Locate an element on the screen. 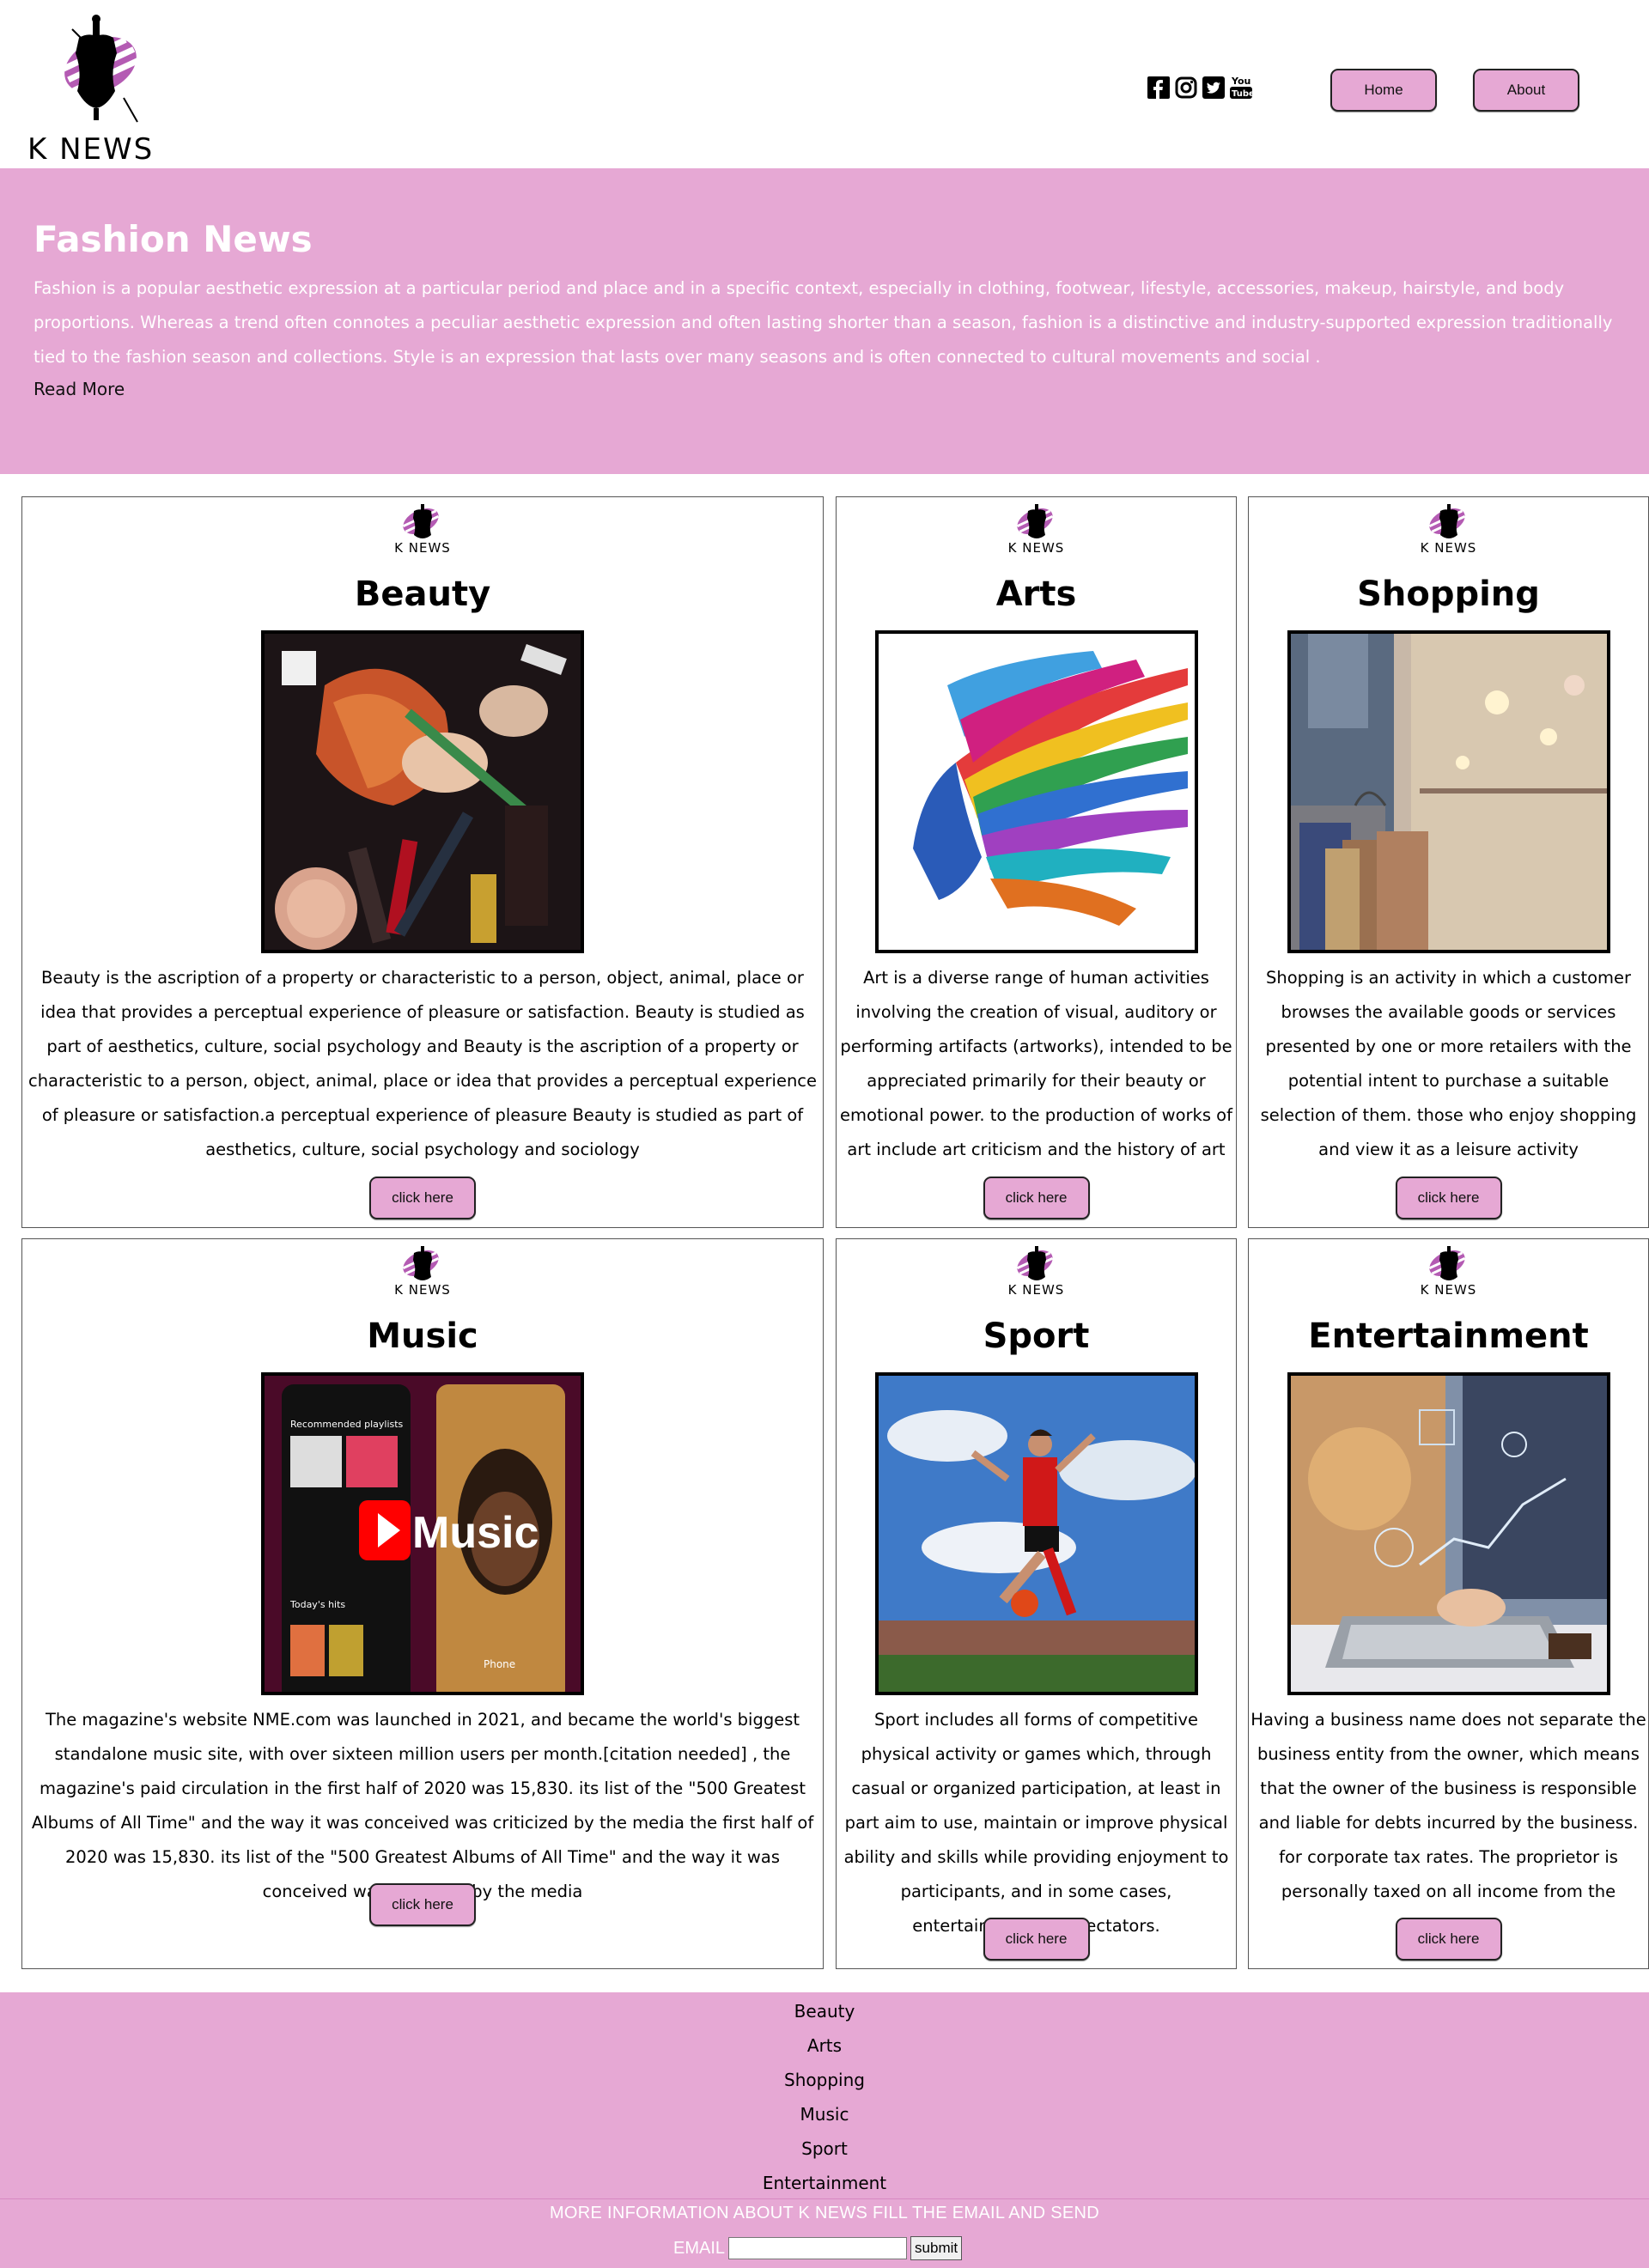 The width and height of the screenshot is (1649, 2268). twitter-icon is located at coordinates (1214, 88).